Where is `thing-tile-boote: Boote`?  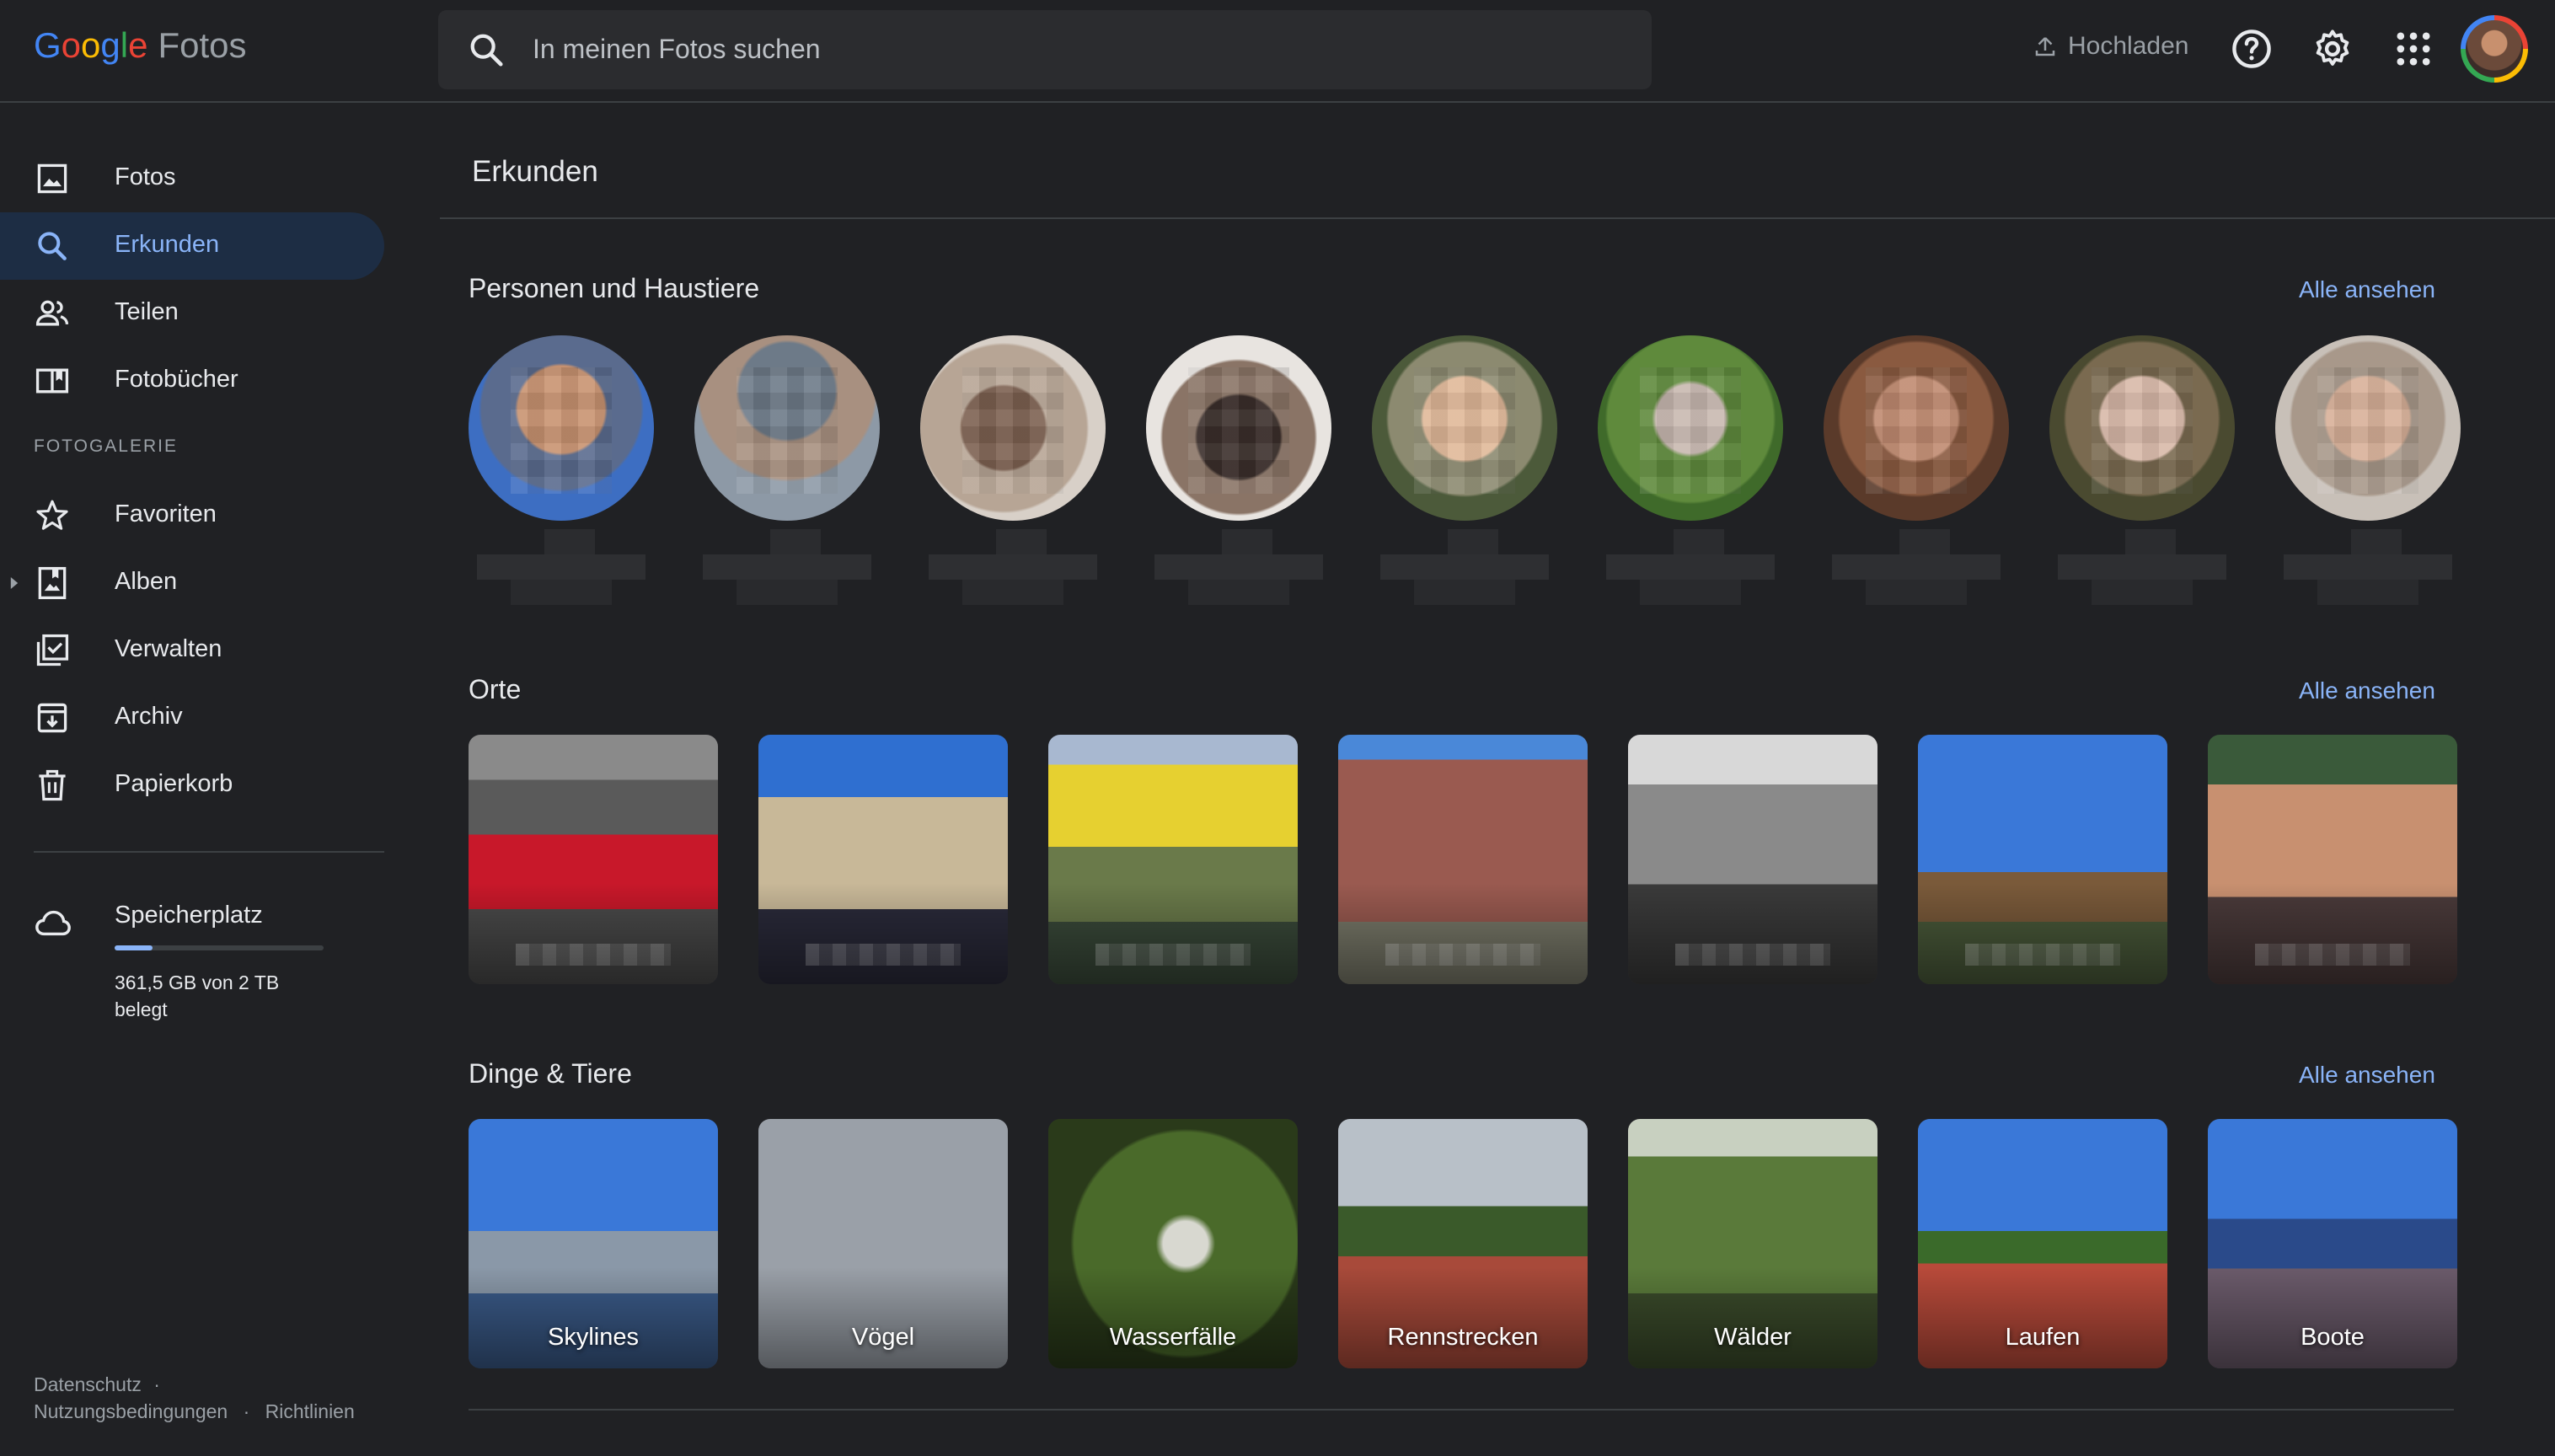
thing-tile-boote: Boote is located at coordinates (2332, 1243).